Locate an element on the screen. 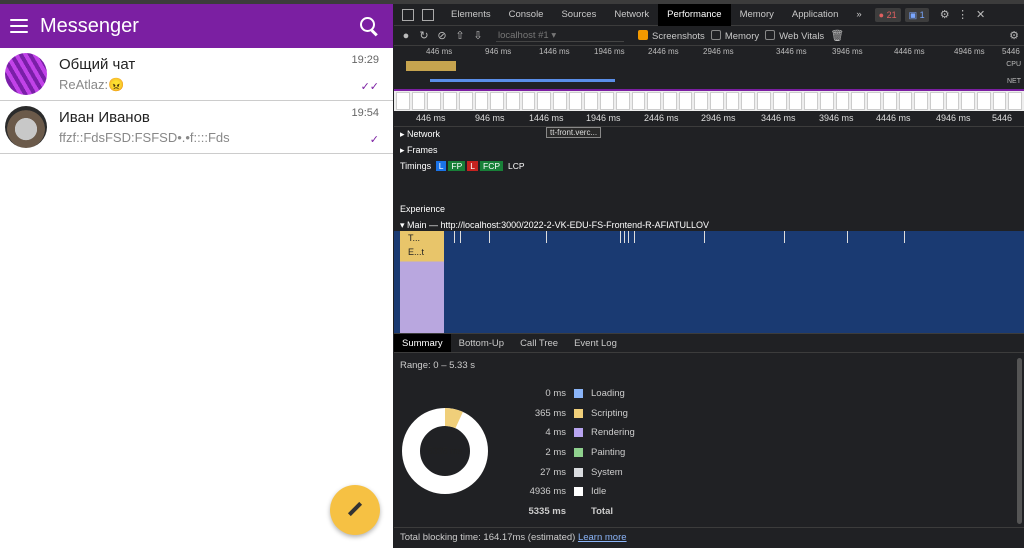  errors-badge: ● 21 is located at coordinates (887, 14).